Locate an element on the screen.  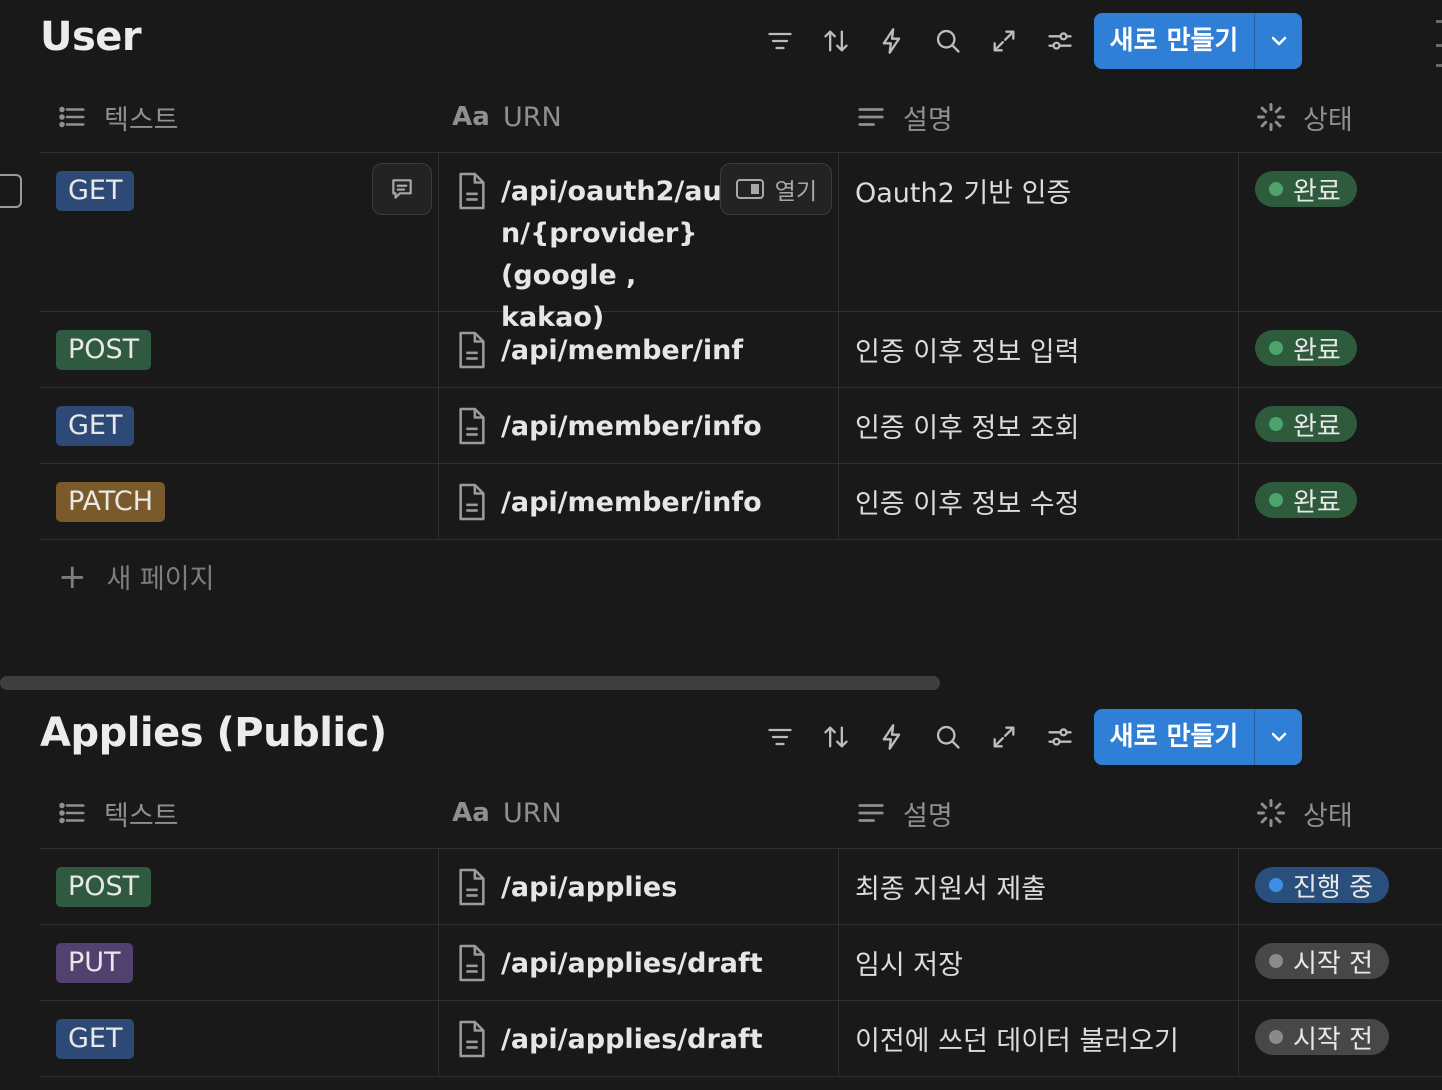
table-row: POST /api/applies 최종 지원서 제출 진행 중 is located at coordinates (741, 887).